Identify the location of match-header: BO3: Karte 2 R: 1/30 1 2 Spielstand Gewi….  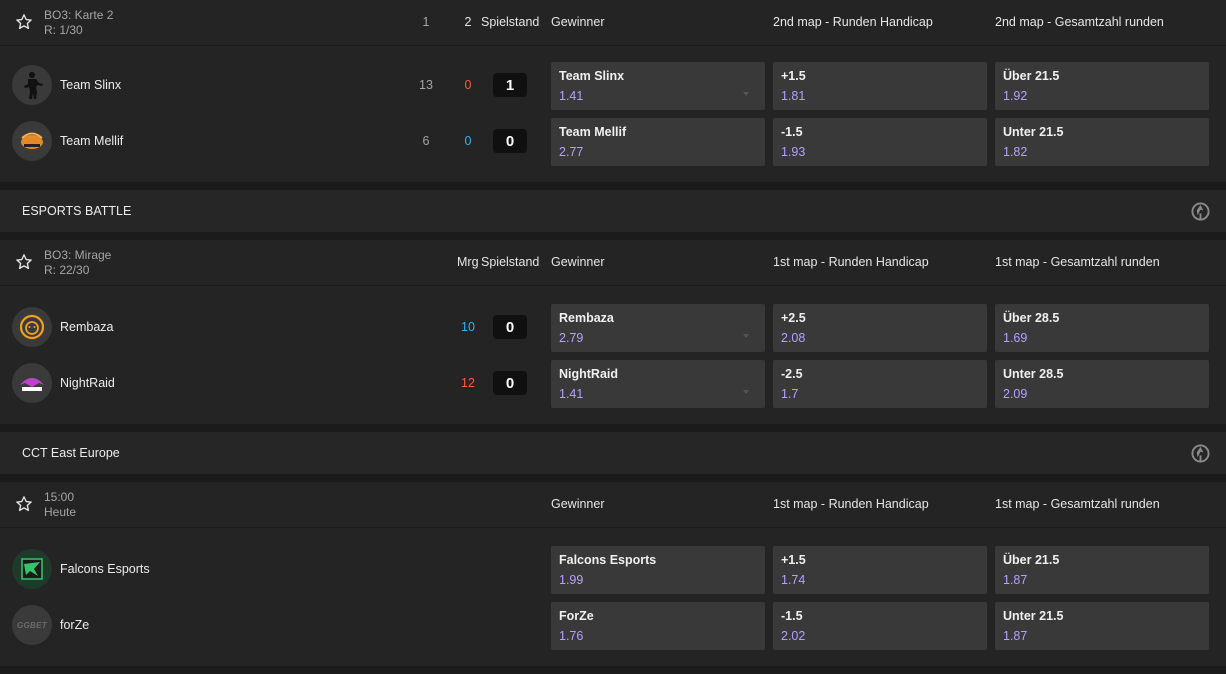
(613, 23).